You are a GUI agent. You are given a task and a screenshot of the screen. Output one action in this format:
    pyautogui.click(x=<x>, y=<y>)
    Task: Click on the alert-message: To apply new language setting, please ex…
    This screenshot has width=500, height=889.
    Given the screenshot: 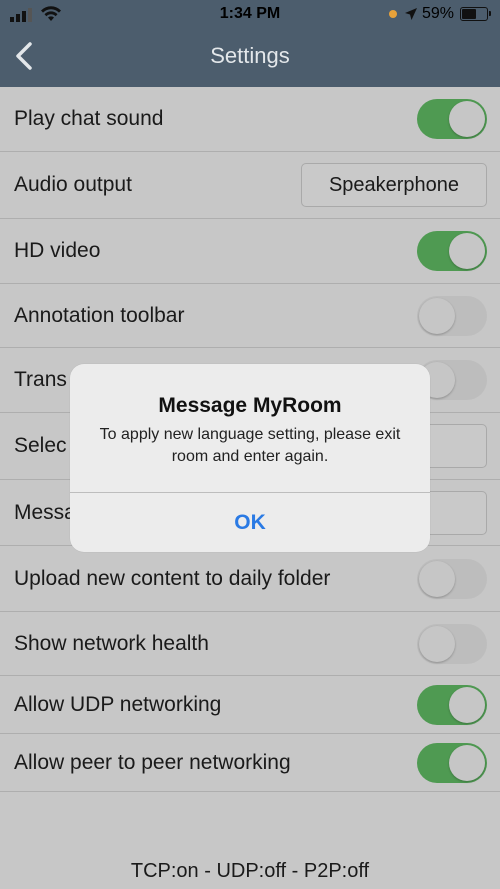 What is the action you would take?
    pyautogui.click(x=250, y=445)
    